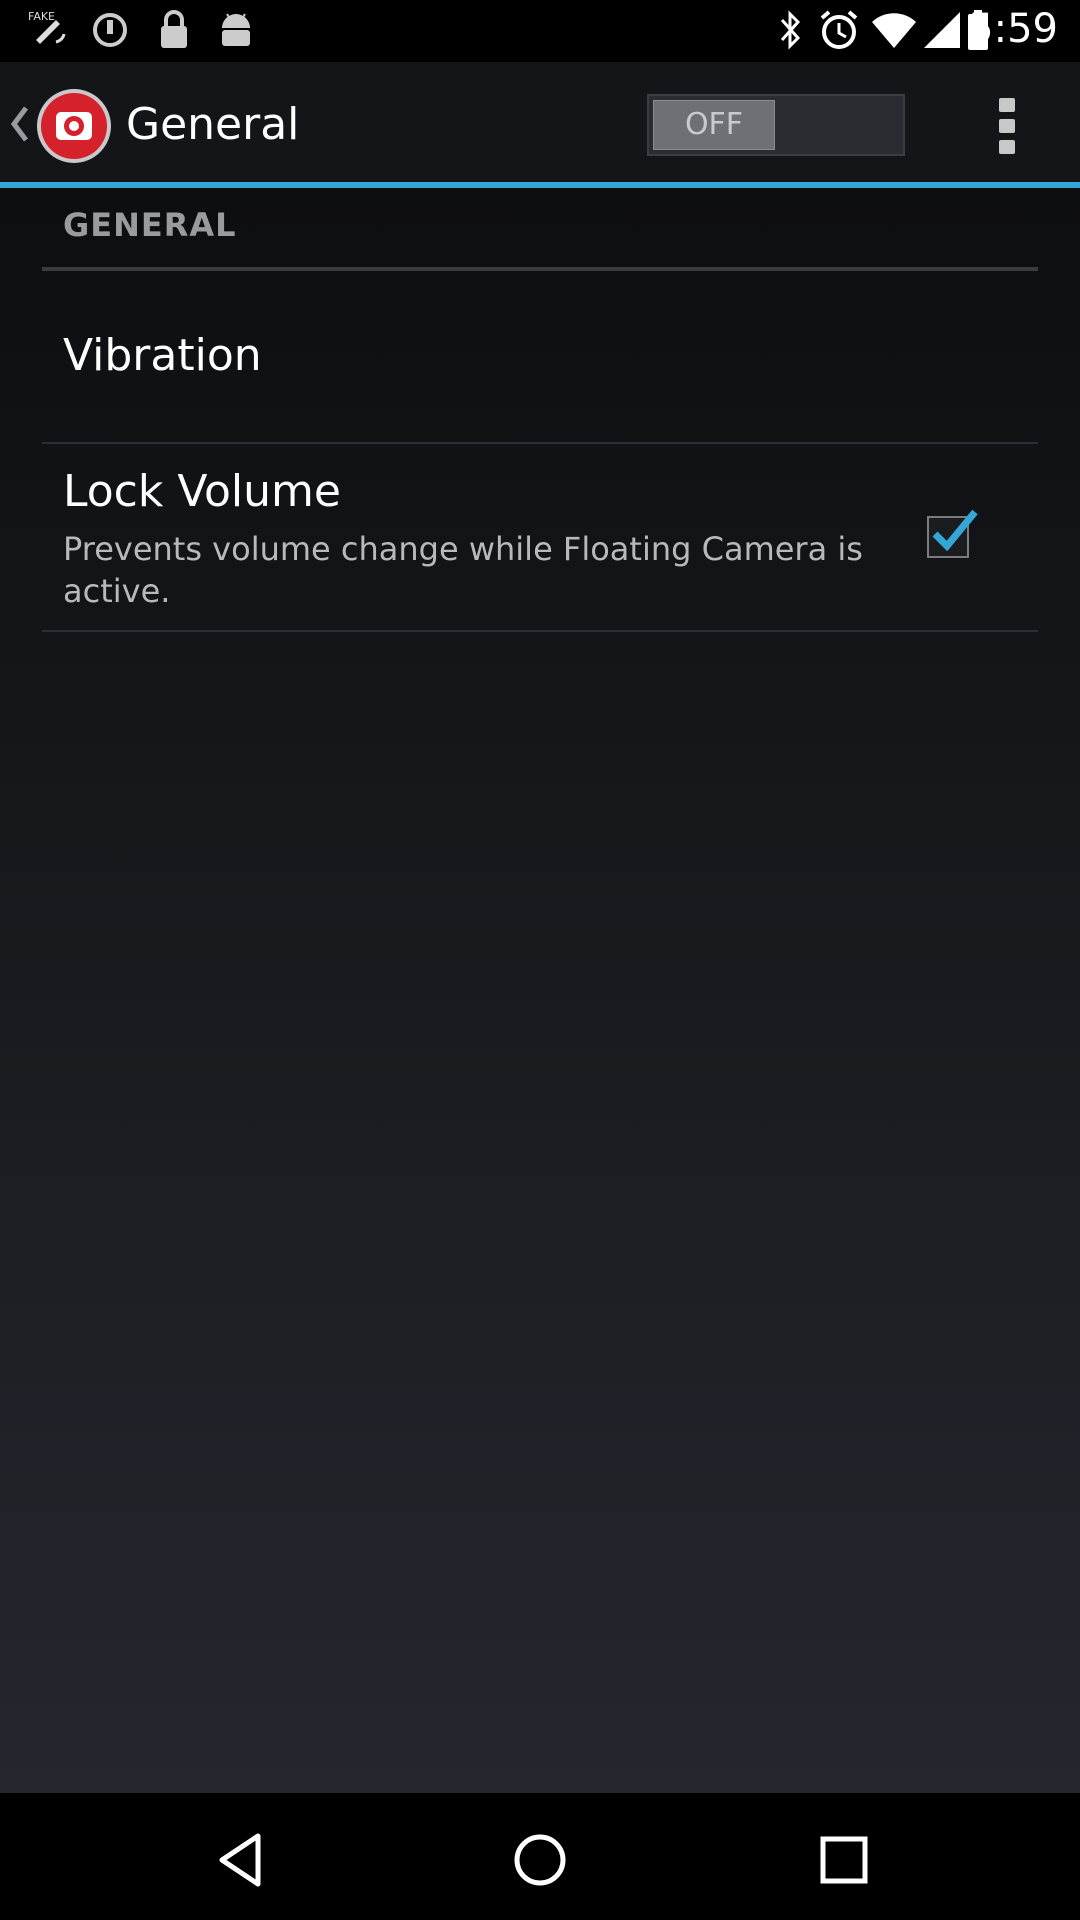  Describe the element at coordinates (236, 29) in the screenshot. I see `android-icon` at that location.